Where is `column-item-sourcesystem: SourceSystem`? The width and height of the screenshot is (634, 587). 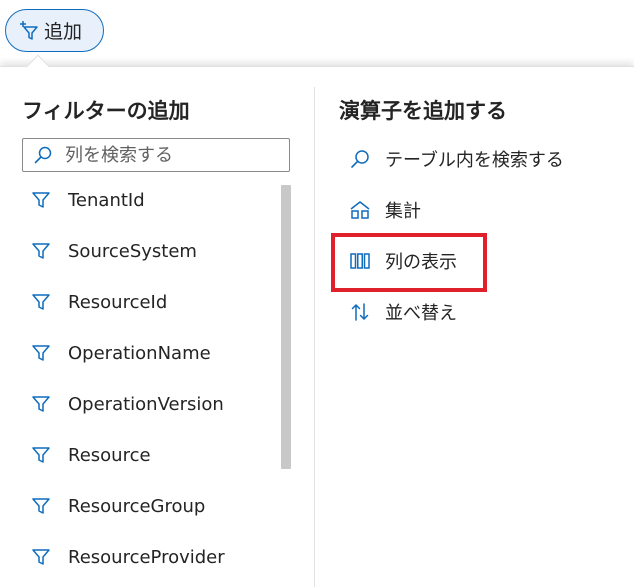
column-item-sourcesystem: SourceSystem is located at coordinates (152, 251).